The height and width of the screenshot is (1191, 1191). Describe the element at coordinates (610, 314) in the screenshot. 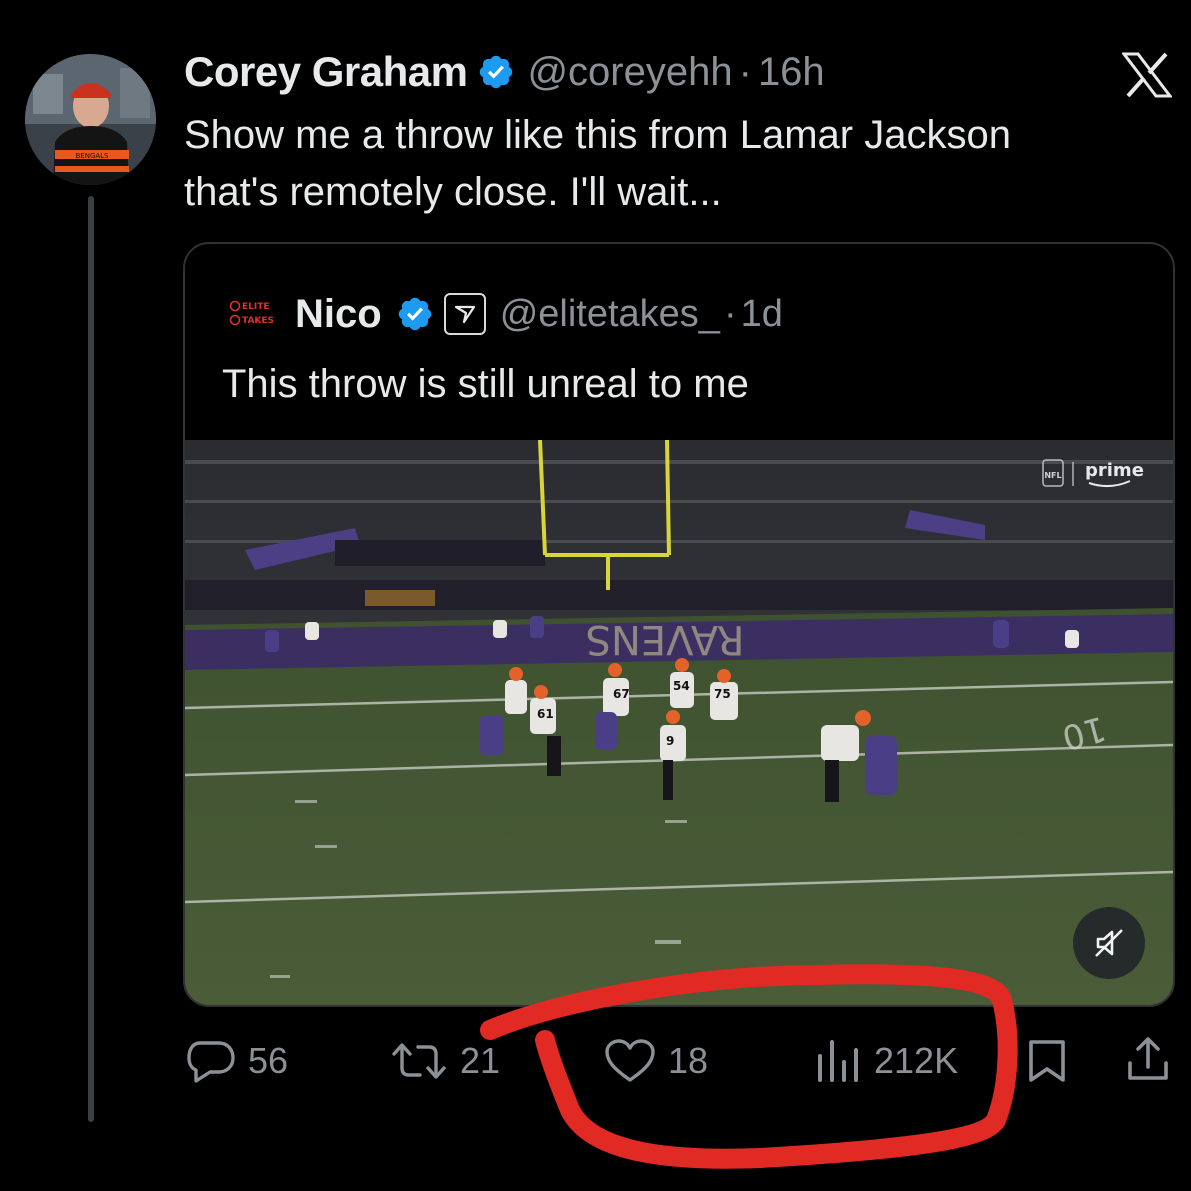

I see `quoted-author-handle: @elitetakes_` at that location.